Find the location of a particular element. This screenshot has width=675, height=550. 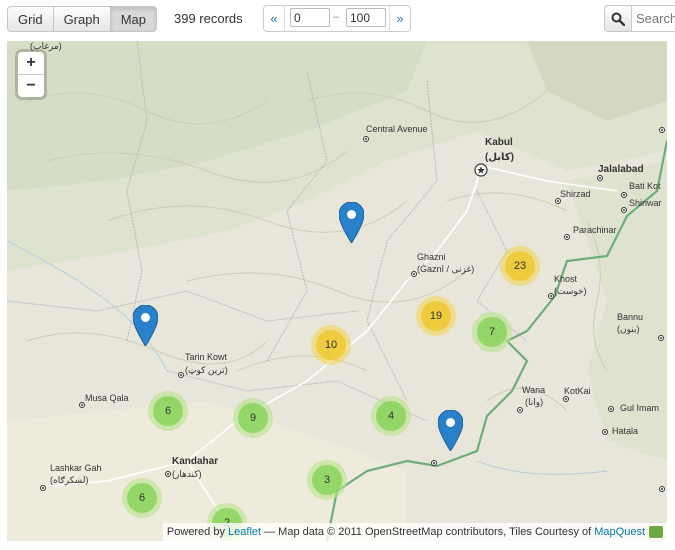

capital-icon is located at coordinates (481, 170).